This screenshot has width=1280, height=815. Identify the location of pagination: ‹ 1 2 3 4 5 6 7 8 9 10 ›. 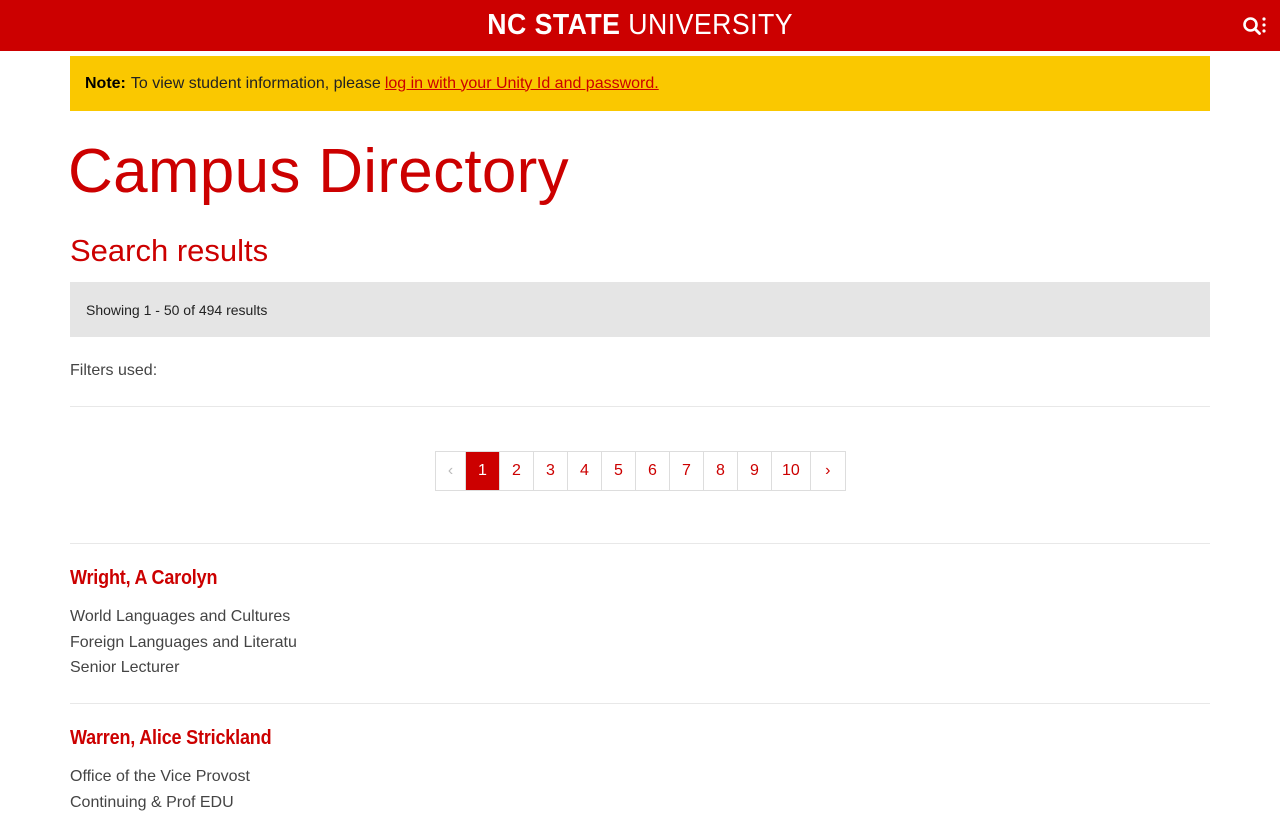
(640, 471).